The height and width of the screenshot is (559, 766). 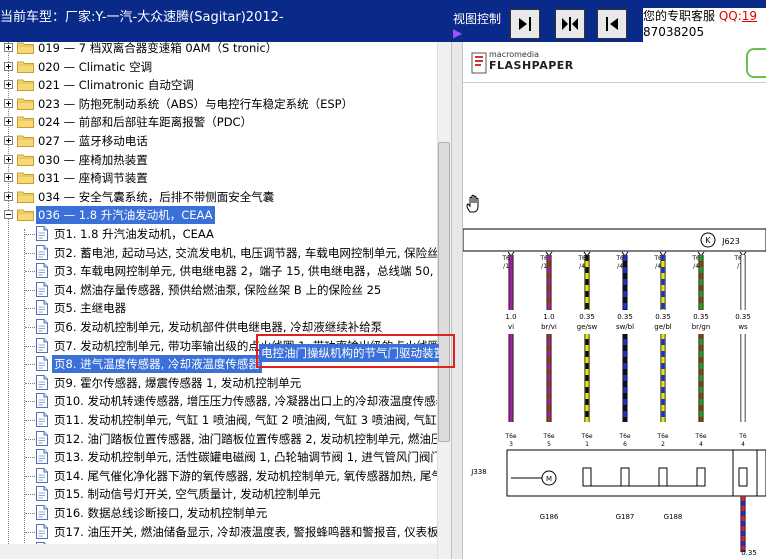 I want to click on tree-folder-item: 034 — 安全气囊系统，后排不带侧面安全气囊, so click(x=218, y=197).